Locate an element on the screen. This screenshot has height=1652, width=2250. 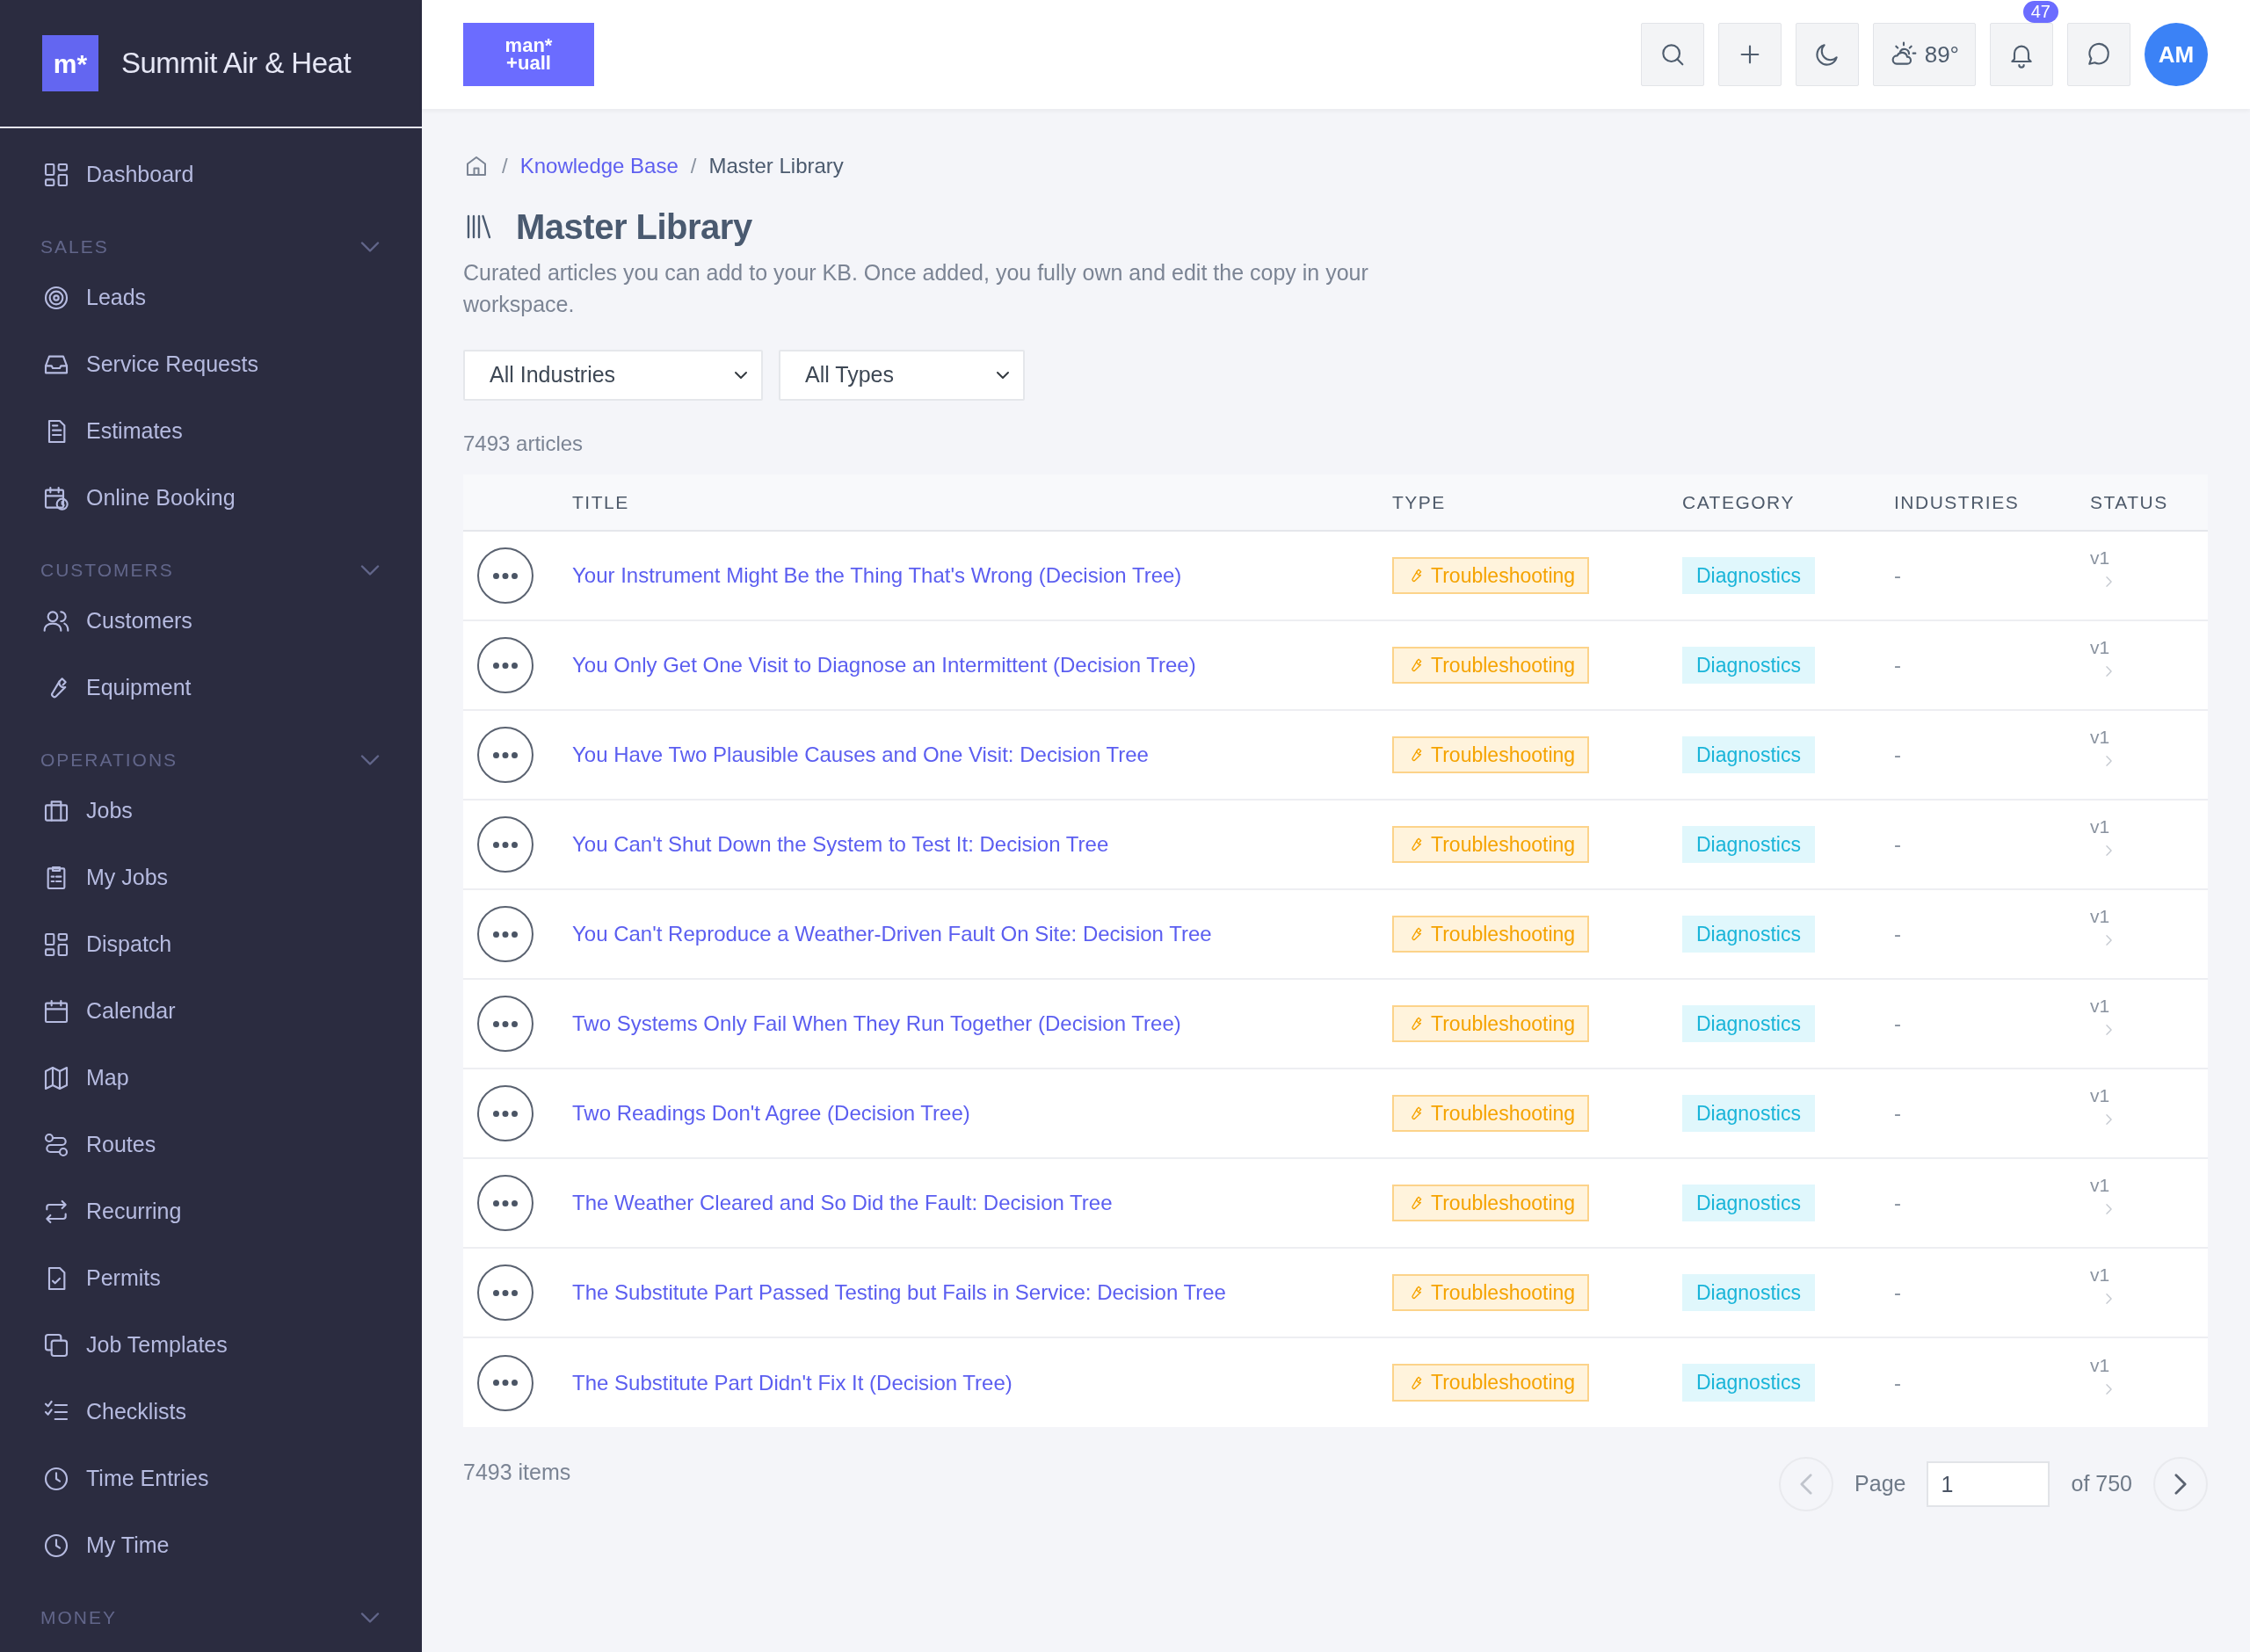
sidebar-item: Checklists is located at coordinates (211, 1412).